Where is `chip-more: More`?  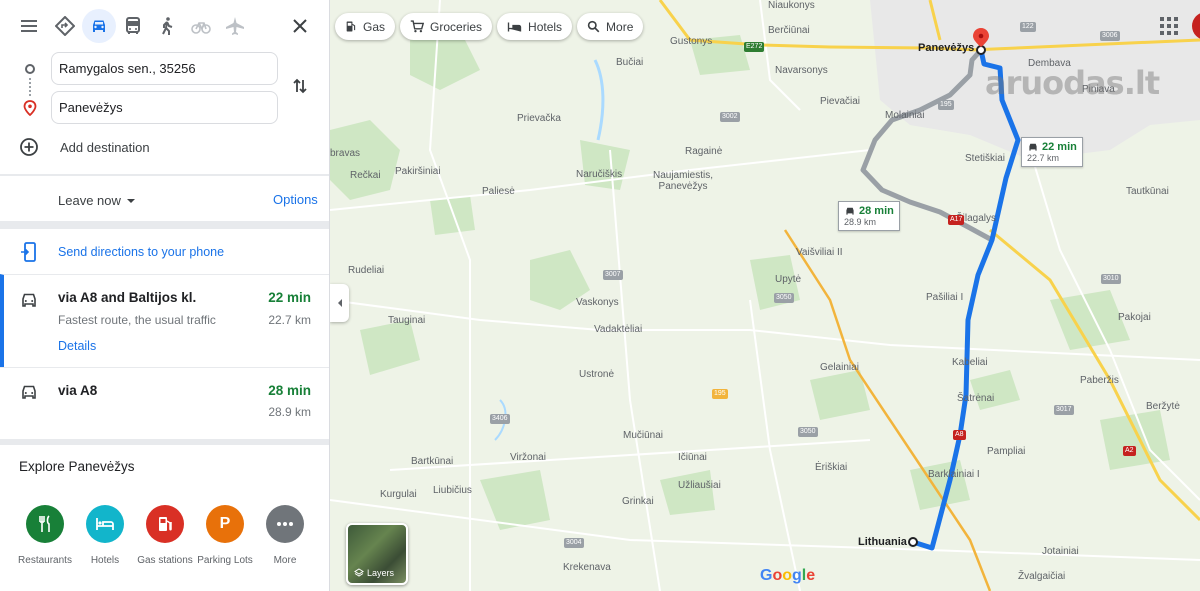 chip-more: More is located at coordinates (610, 26).